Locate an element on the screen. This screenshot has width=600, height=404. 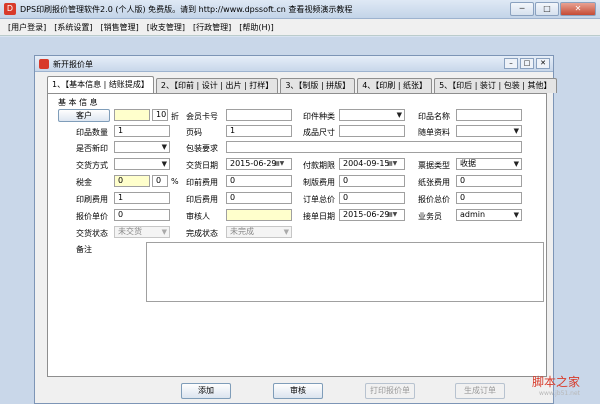
postpress-fee-label: 印后费用 is located at coordinates (202, 199).